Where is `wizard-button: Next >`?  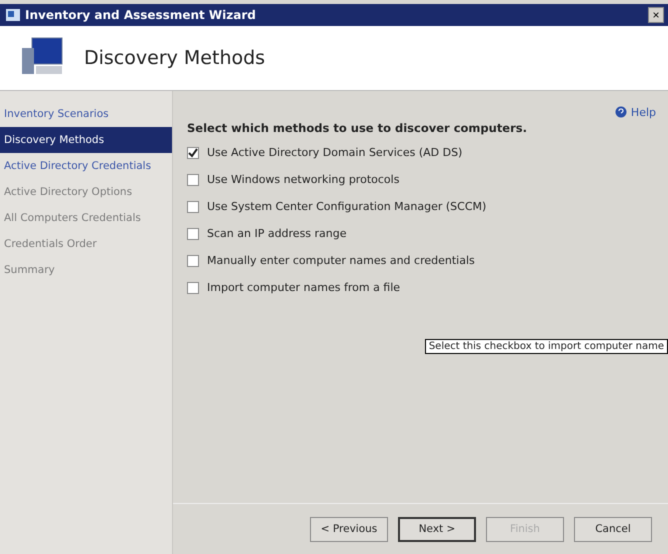 wizard-button: Next > is located at coordinates (437, 529).